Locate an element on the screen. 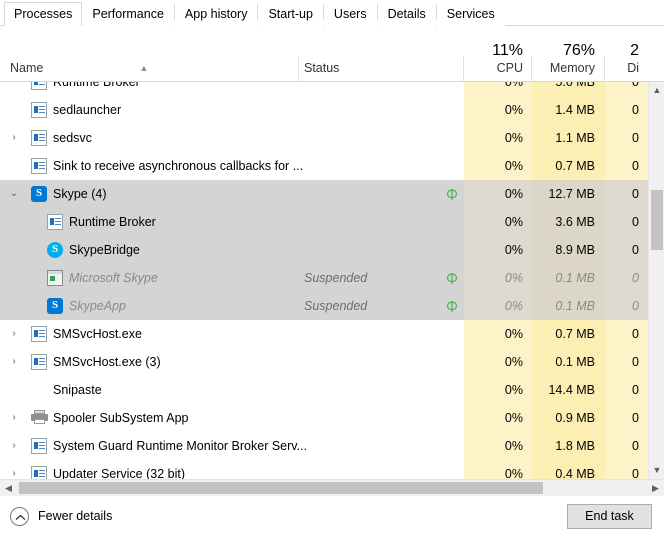 The width and height of the screenshot is (664, 541). chevron-down-icon: ⌄ is located at coordinates (14, 194).